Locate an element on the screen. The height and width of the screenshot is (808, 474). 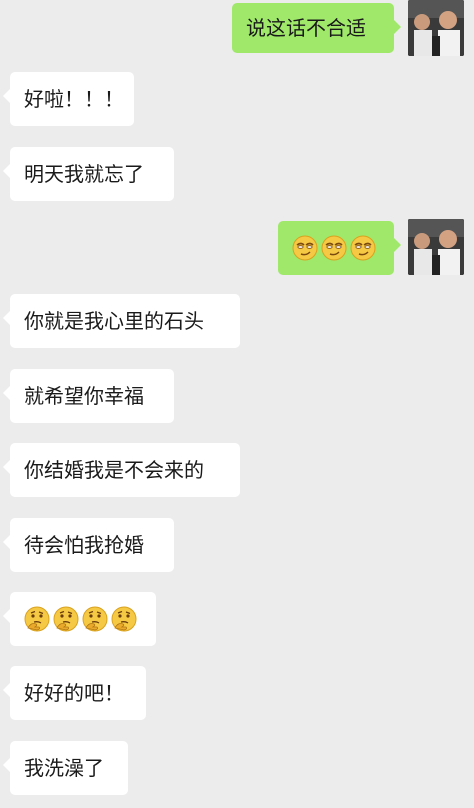
received-message-bubble: 待会怕我抢婚 is located at coordinates (88, 545).